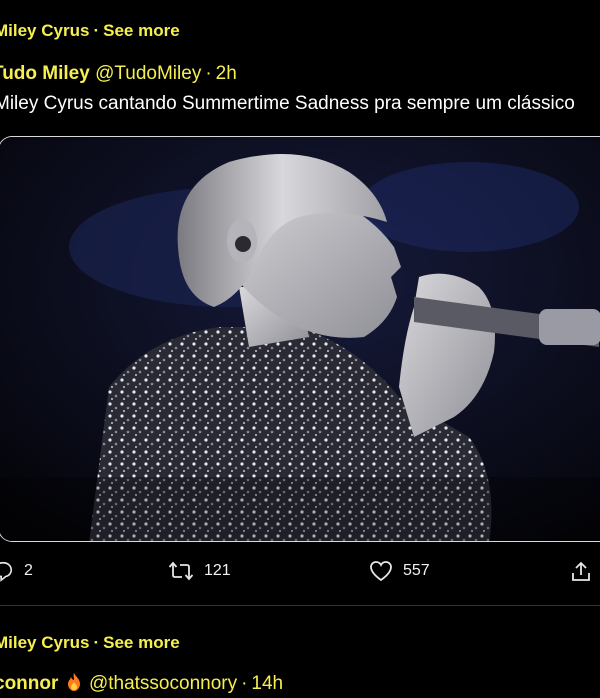 This screenshot has height=698, width=600. Describe the element at coordinates (163, 683) in the screenshot. I see `tweet-author-handle: @thatssoconnory` at that location.